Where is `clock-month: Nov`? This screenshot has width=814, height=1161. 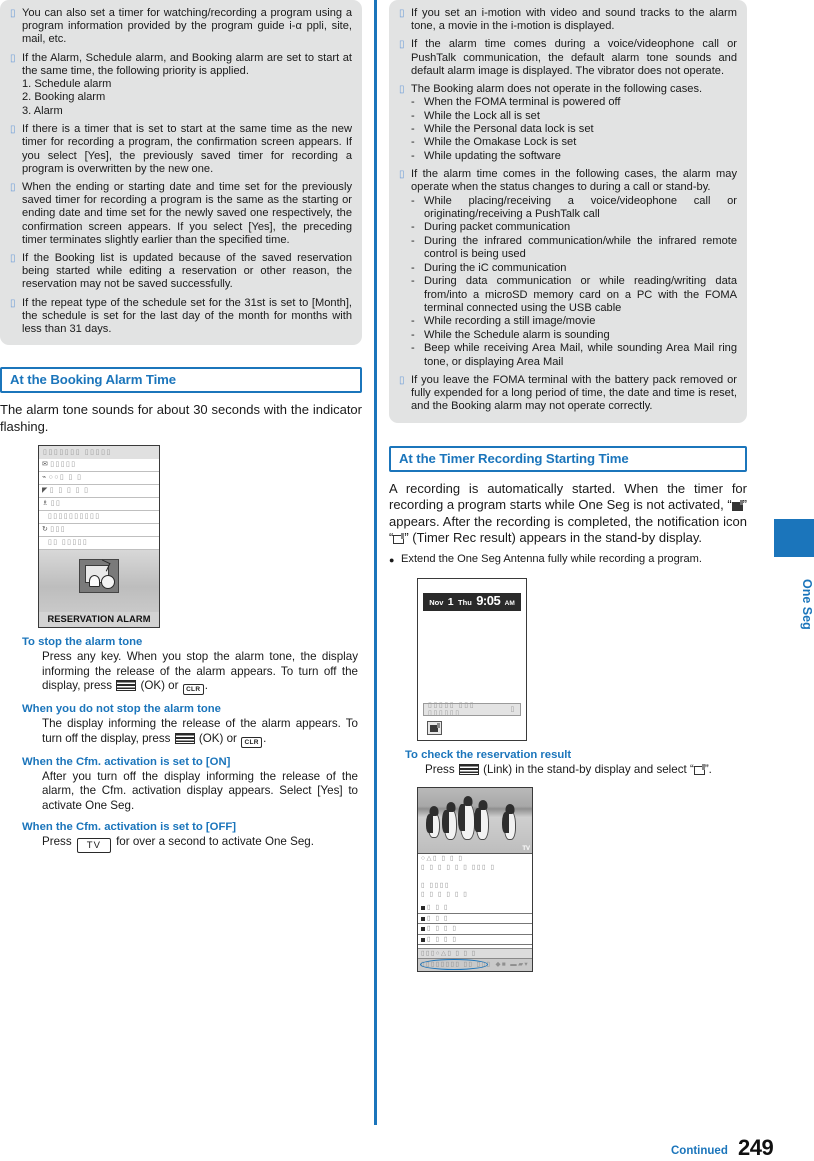
clock-month: Nov is located at coordinates (436, 602).